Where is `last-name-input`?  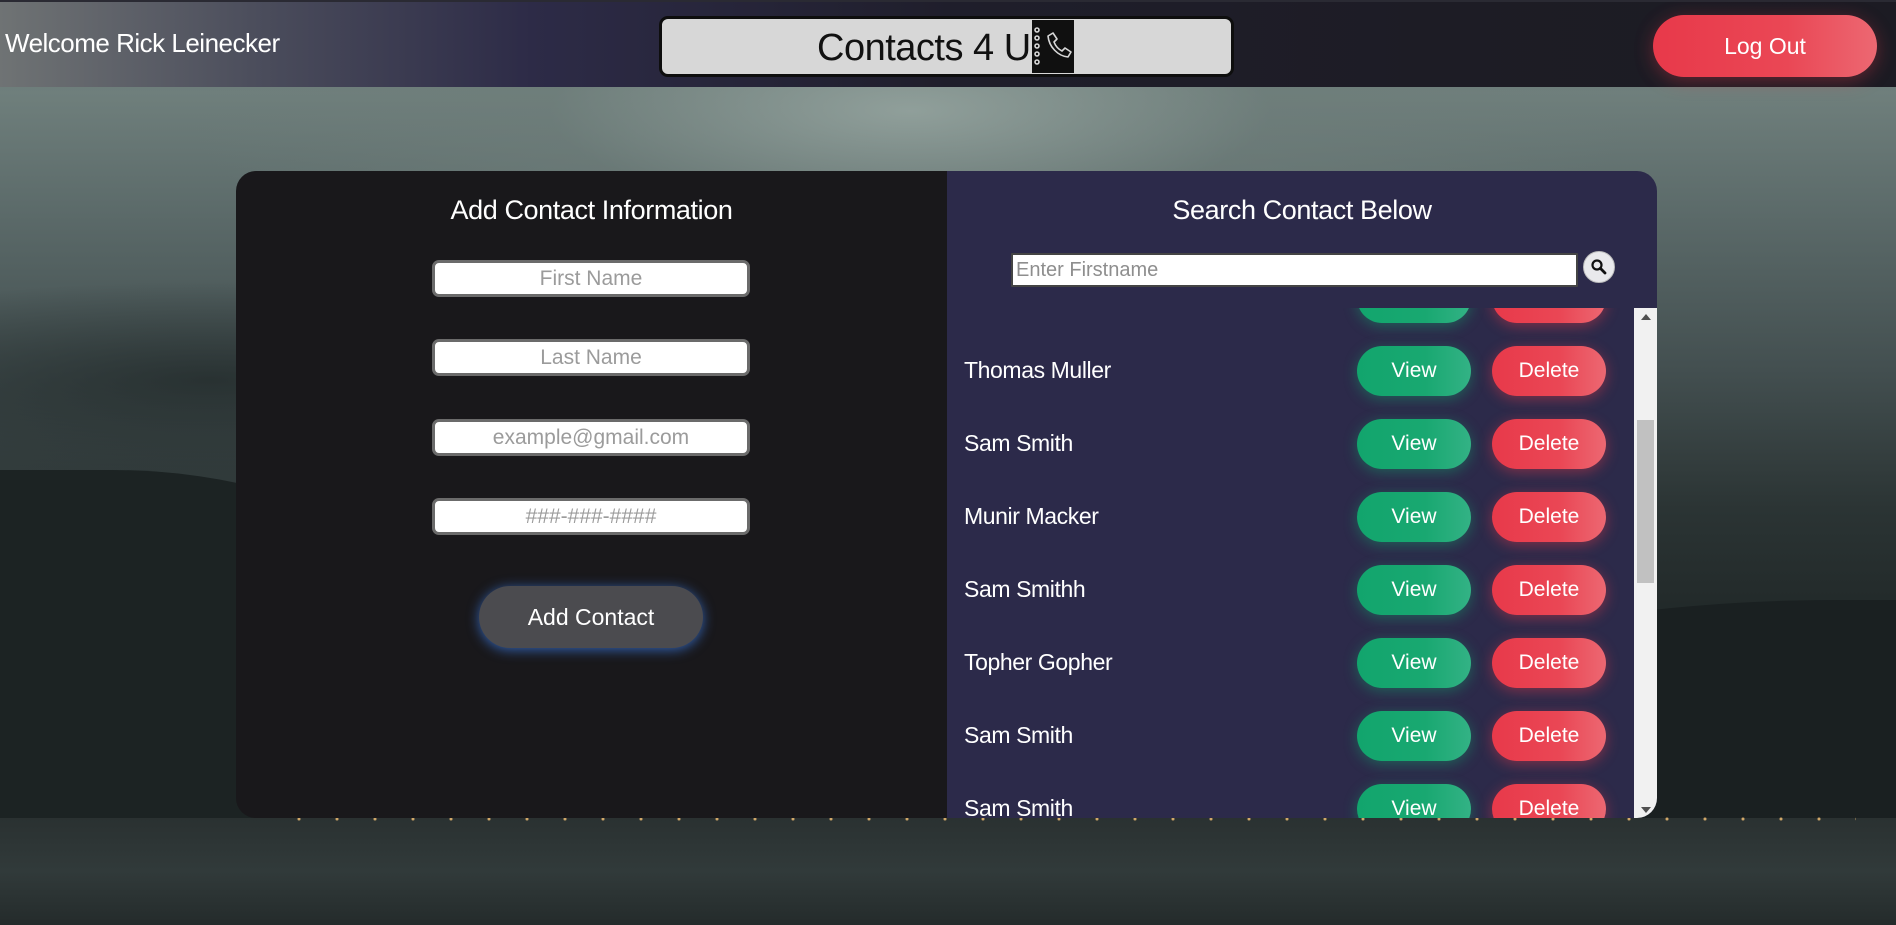
last-name-input is located at coordinates (591, 357).